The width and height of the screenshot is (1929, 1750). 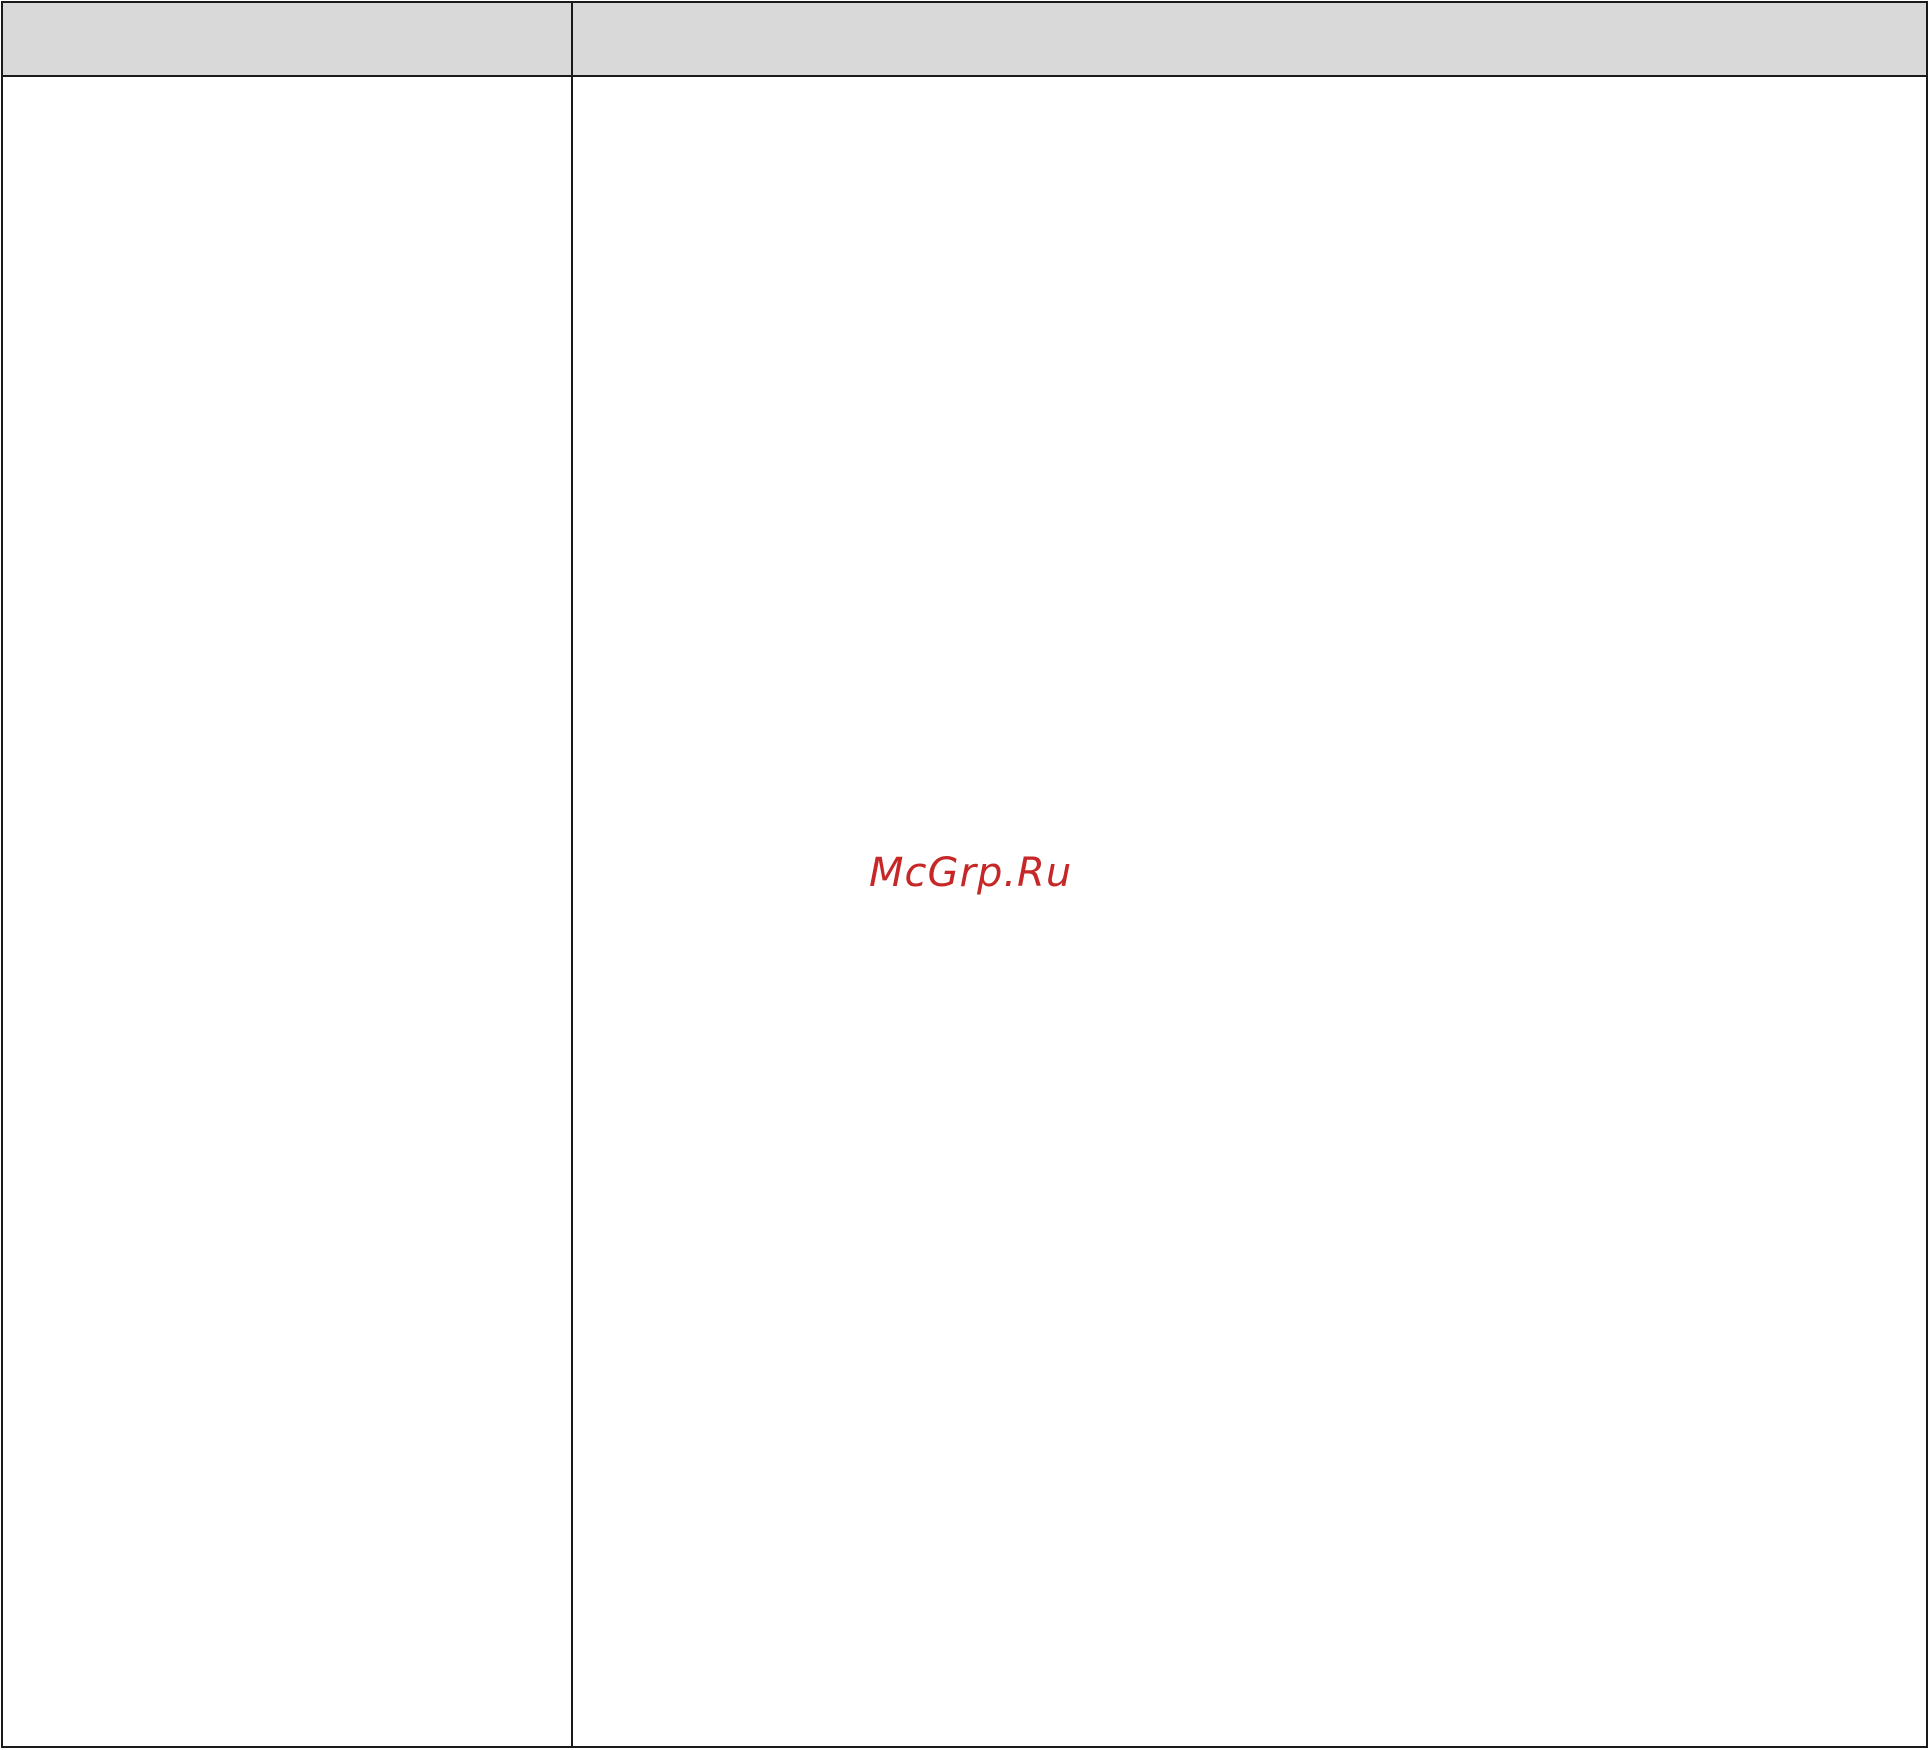 I want to click on table-header-row, so click(x=964, y=40).